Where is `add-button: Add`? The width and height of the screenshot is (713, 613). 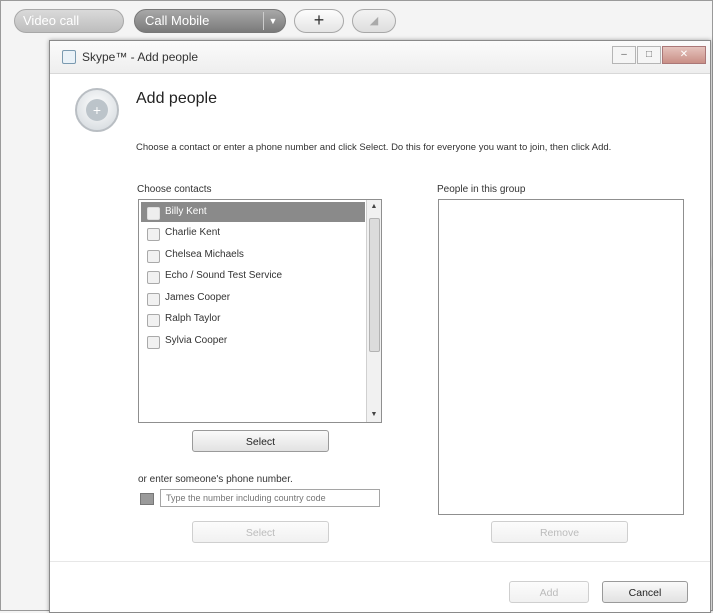 add-button: Add is located at coordinates (549, 592).